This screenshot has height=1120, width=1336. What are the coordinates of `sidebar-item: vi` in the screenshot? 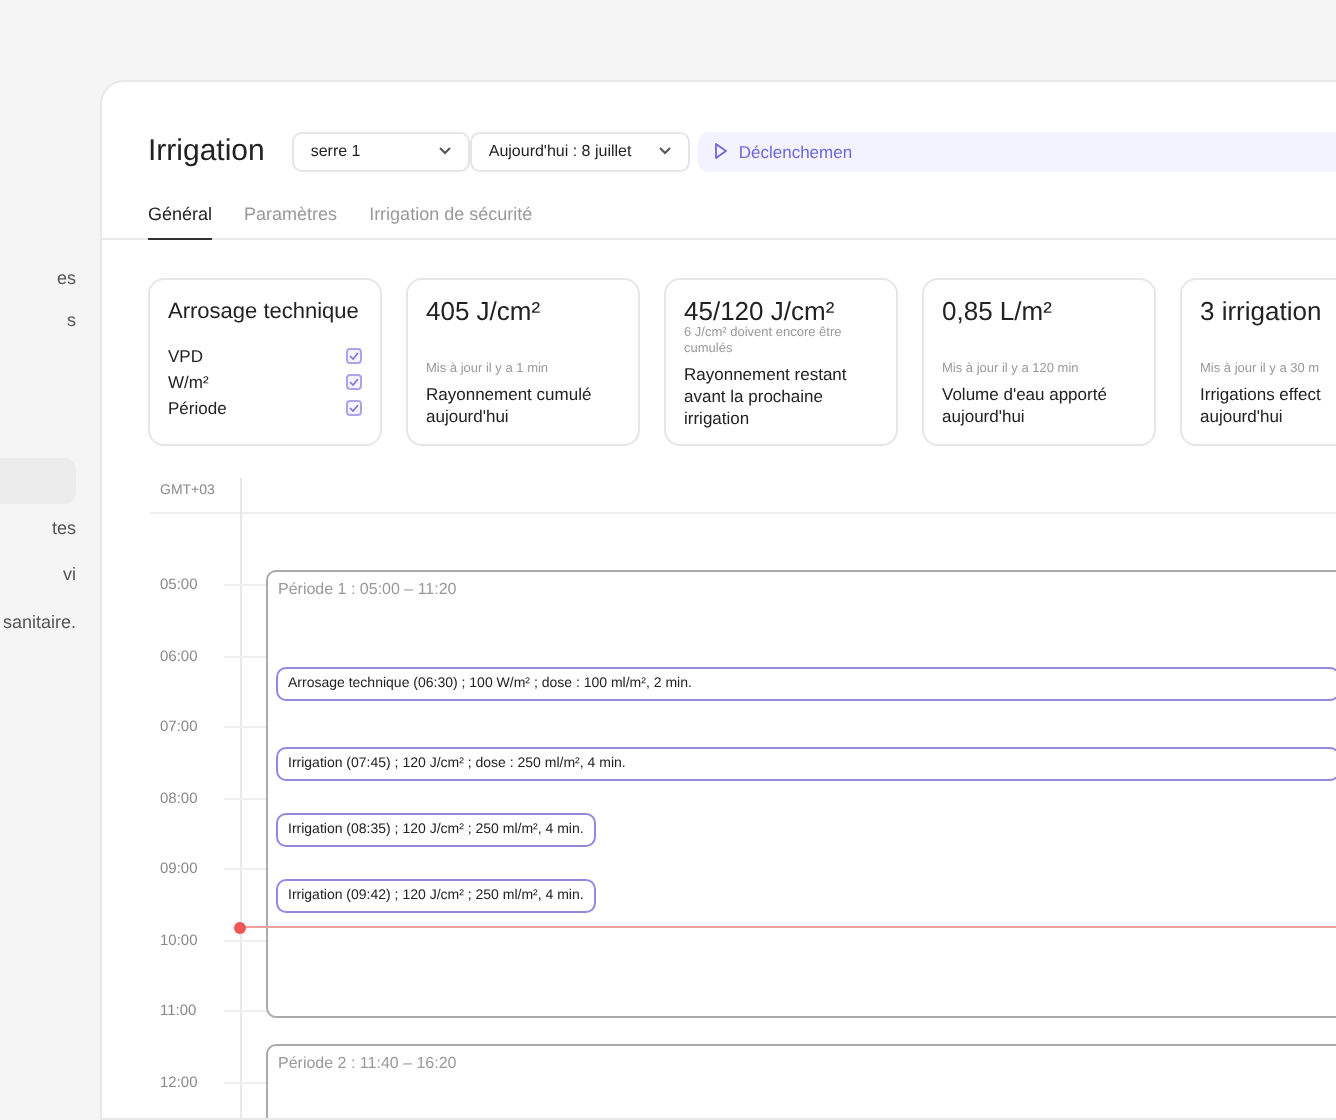 It's located at (69, 574).